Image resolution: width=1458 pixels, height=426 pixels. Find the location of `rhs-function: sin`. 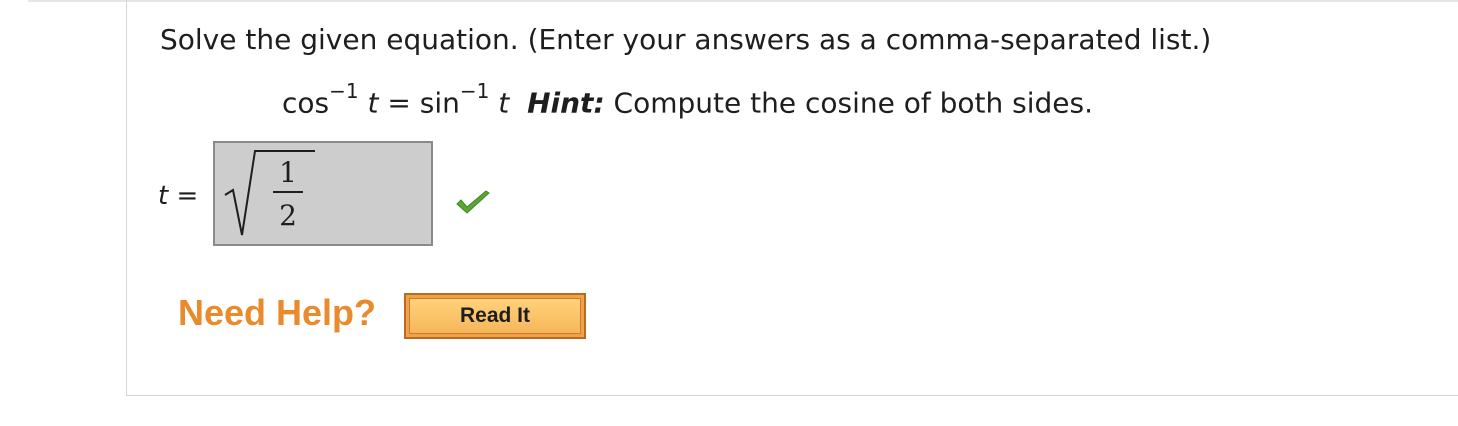

rhs-function: sin is located at coordinates (439, 103).